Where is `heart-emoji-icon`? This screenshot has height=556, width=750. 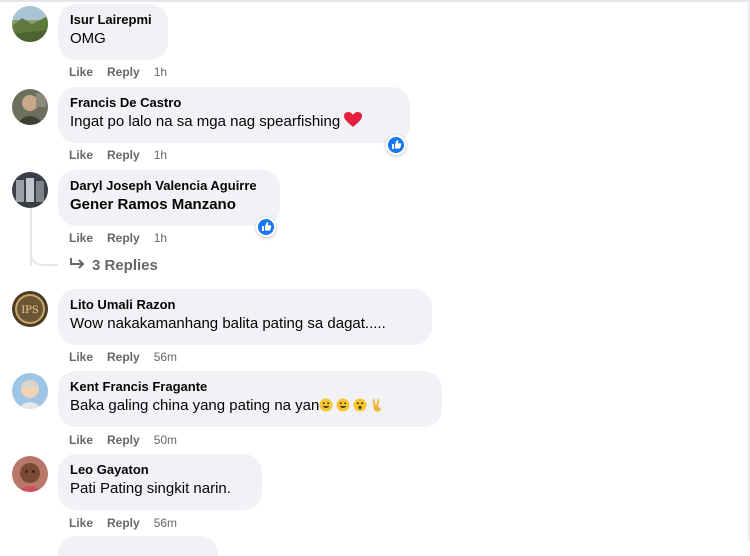 heart-emoji-icon is located at coordinates (353, 119).